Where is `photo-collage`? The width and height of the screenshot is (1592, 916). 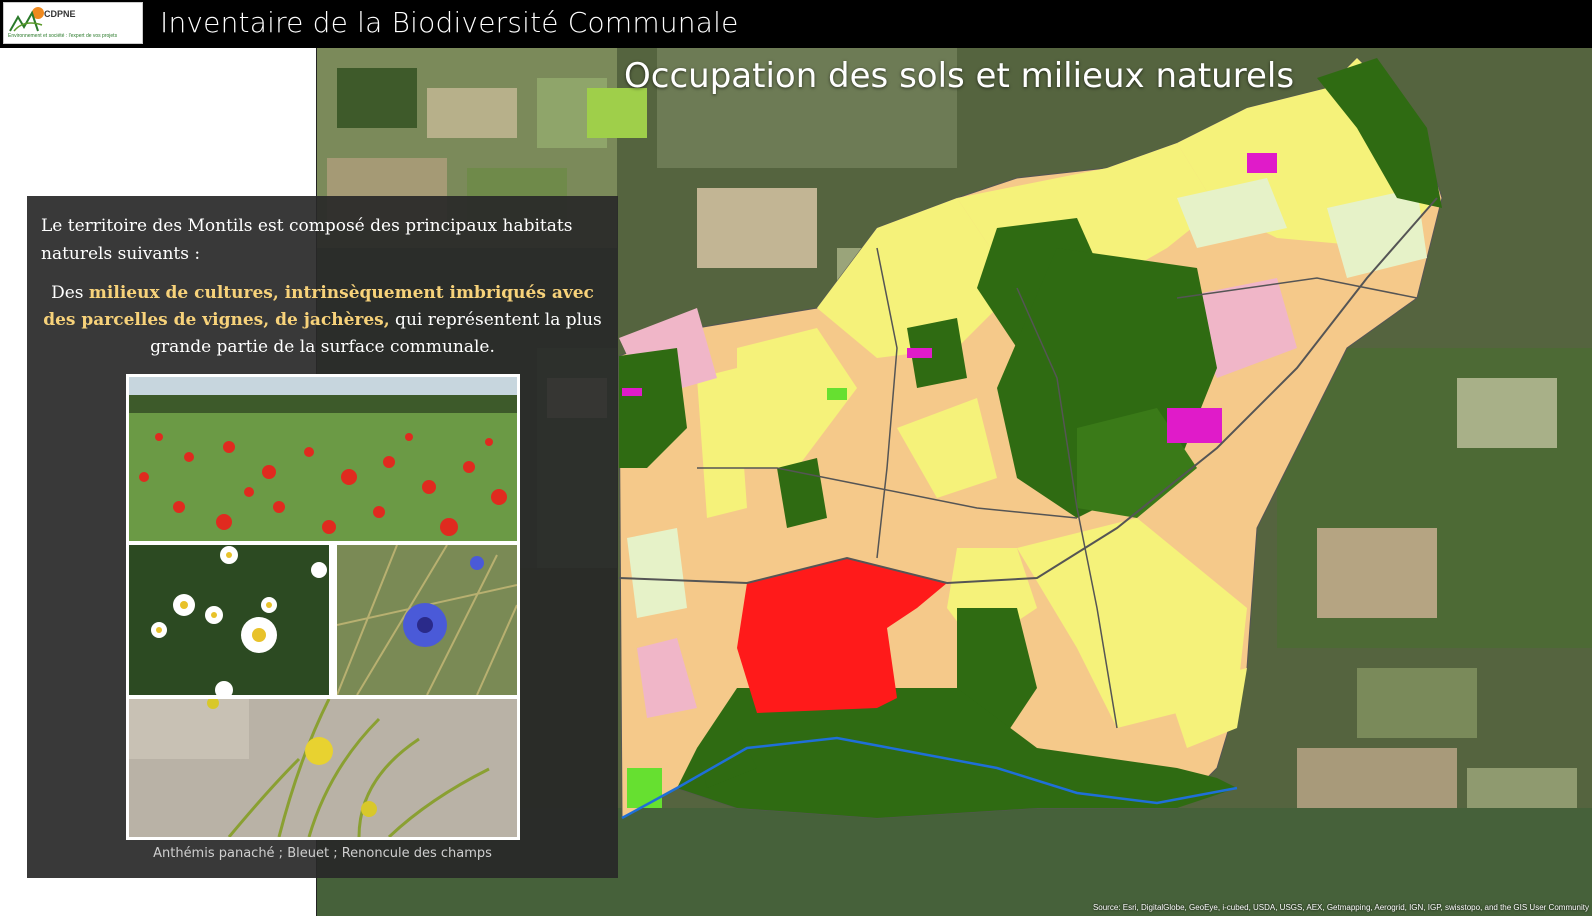 photo-collage is located at coordinates (323, 607).